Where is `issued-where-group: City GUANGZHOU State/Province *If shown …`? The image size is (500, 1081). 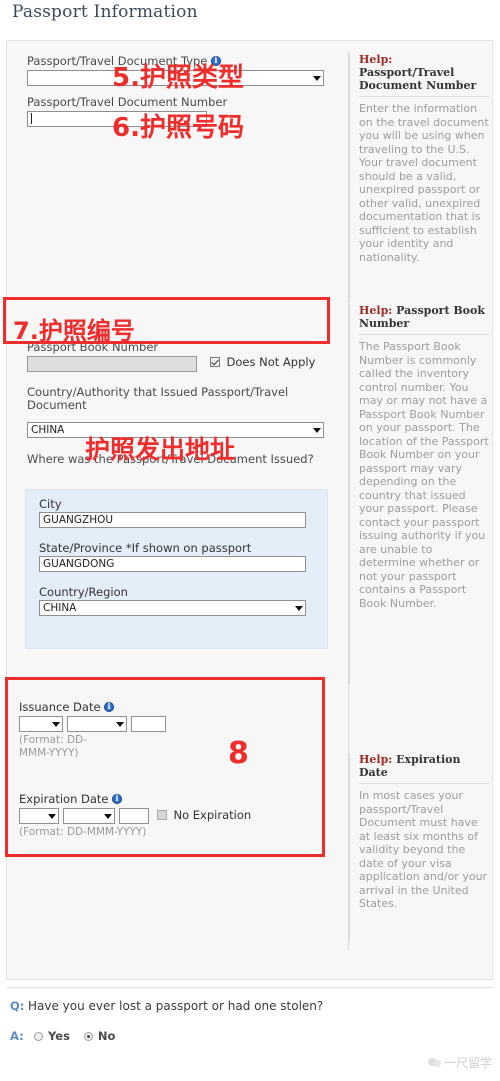
issued-where-group: City GUANGZHOU State/Province *If shown … is located at coordinates (176, 569).